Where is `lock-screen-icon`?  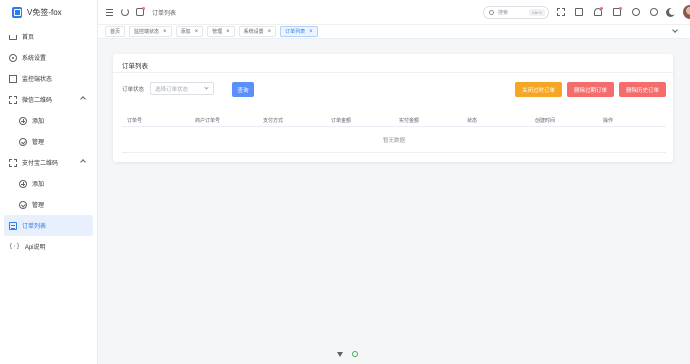 lock-screen-icon is located at coordinates (579, 12).